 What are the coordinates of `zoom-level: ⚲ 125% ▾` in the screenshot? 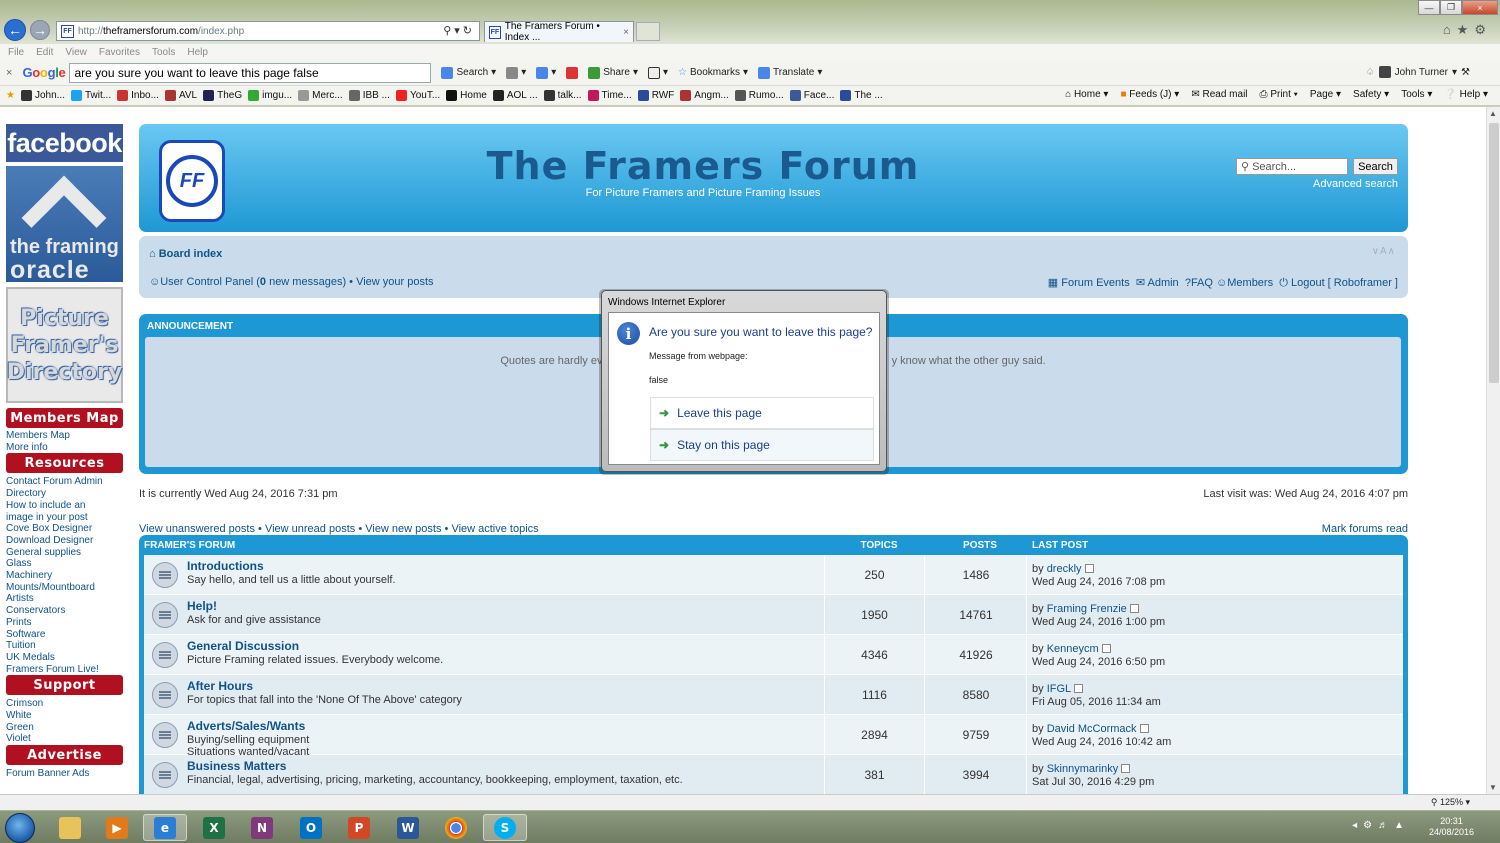 It's located at (1450, 802).